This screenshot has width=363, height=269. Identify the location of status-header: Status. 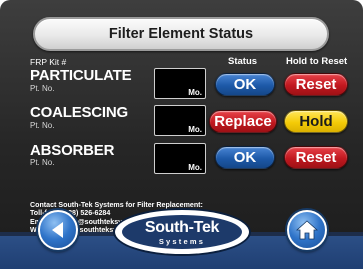
(243, 61).